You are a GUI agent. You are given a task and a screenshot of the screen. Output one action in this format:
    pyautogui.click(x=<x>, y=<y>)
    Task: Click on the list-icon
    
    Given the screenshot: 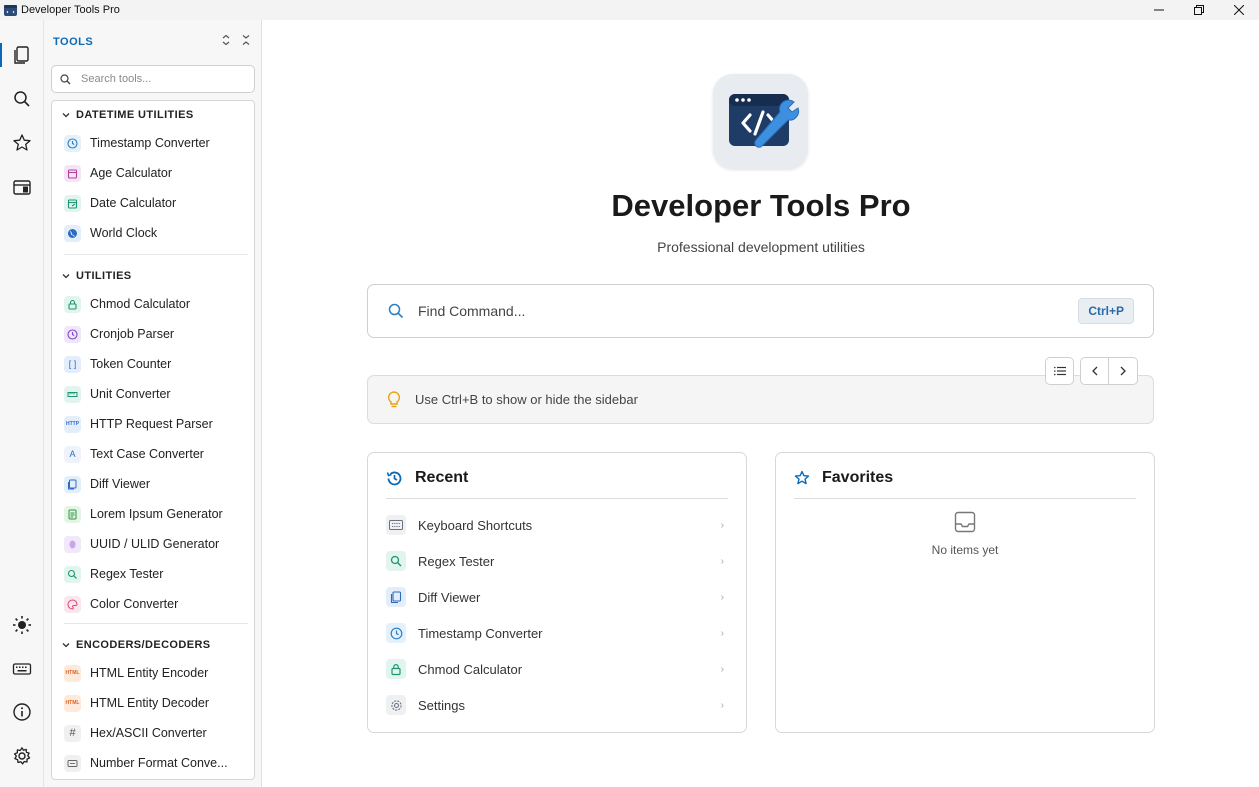 What is the action you would take?
    pyautogui.click(x=1059, y=371)
    